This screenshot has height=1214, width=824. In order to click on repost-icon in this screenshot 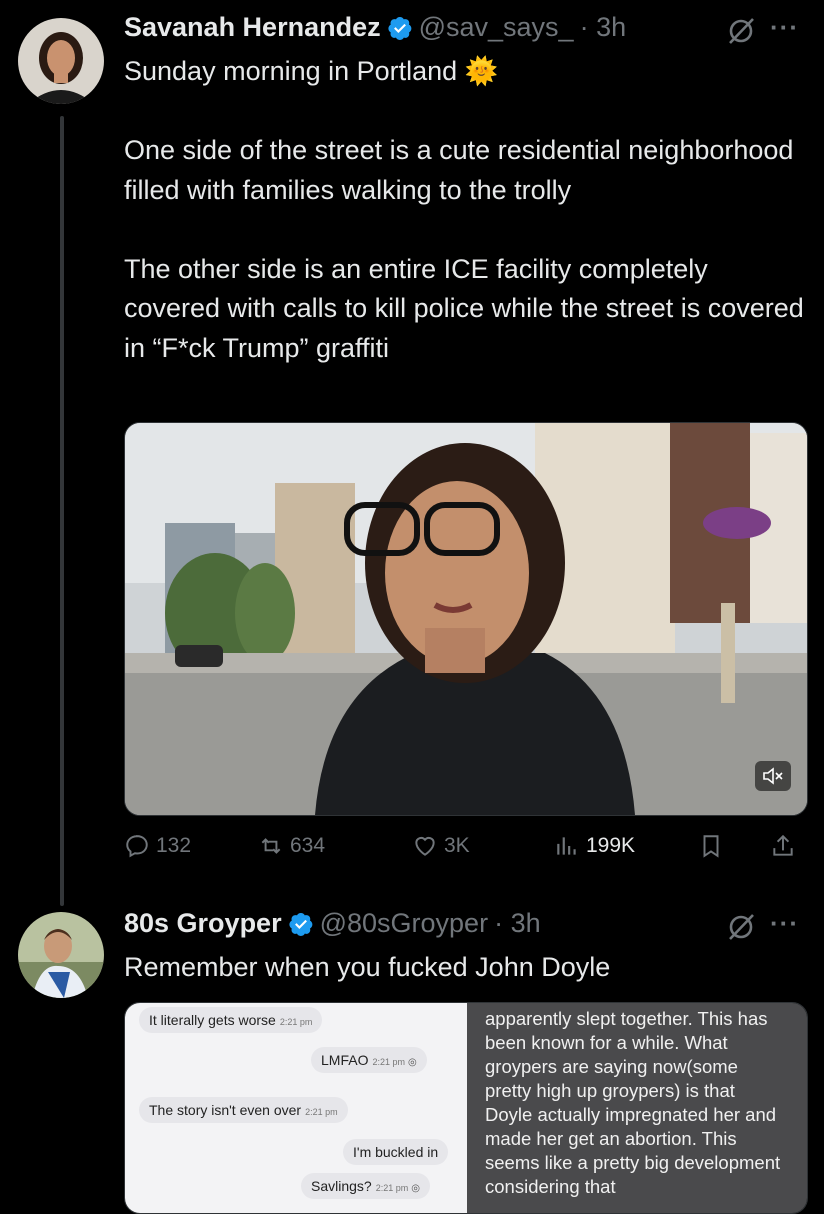, I will do `click(271, 846)`.